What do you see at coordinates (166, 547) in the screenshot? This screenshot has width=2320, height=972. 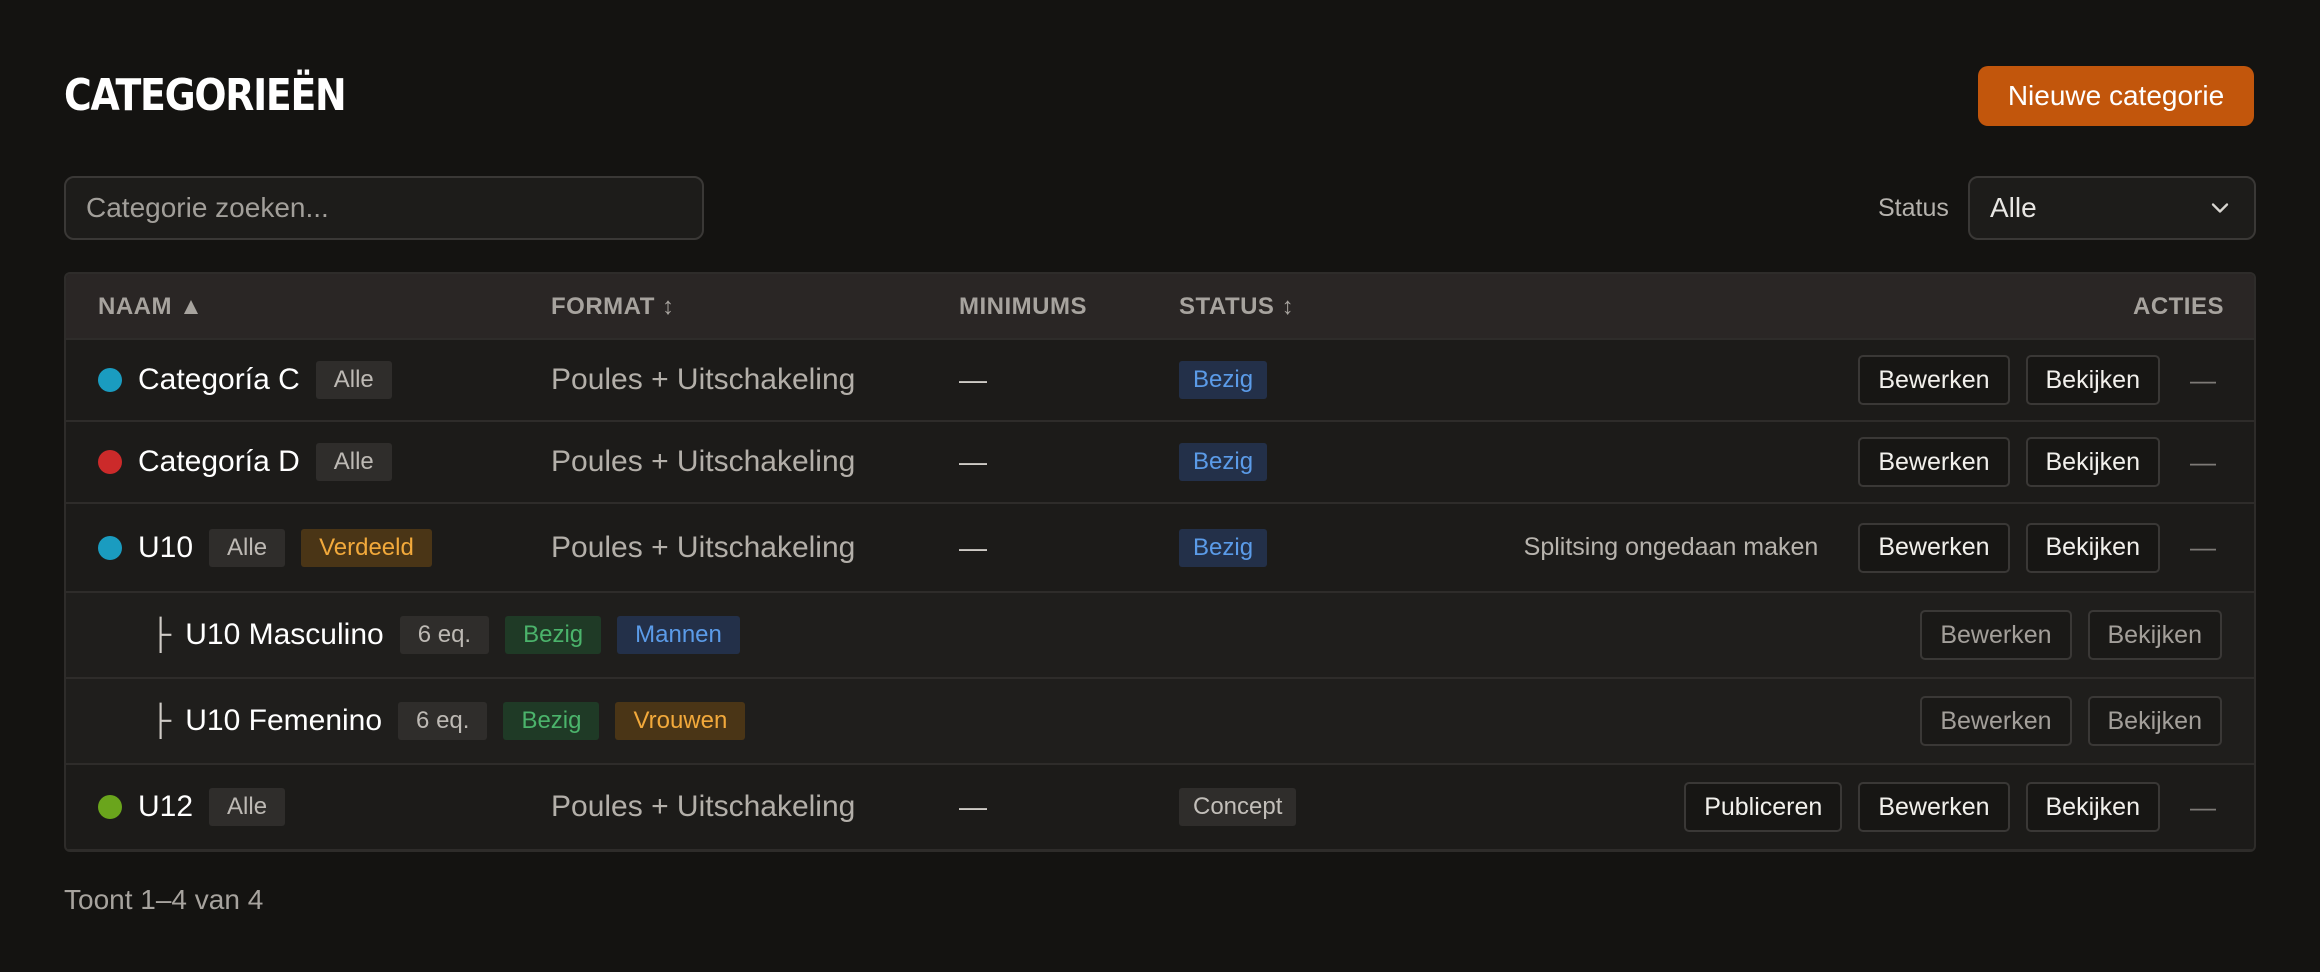 I see `category-name: U10` at bounding box center [166, 547].